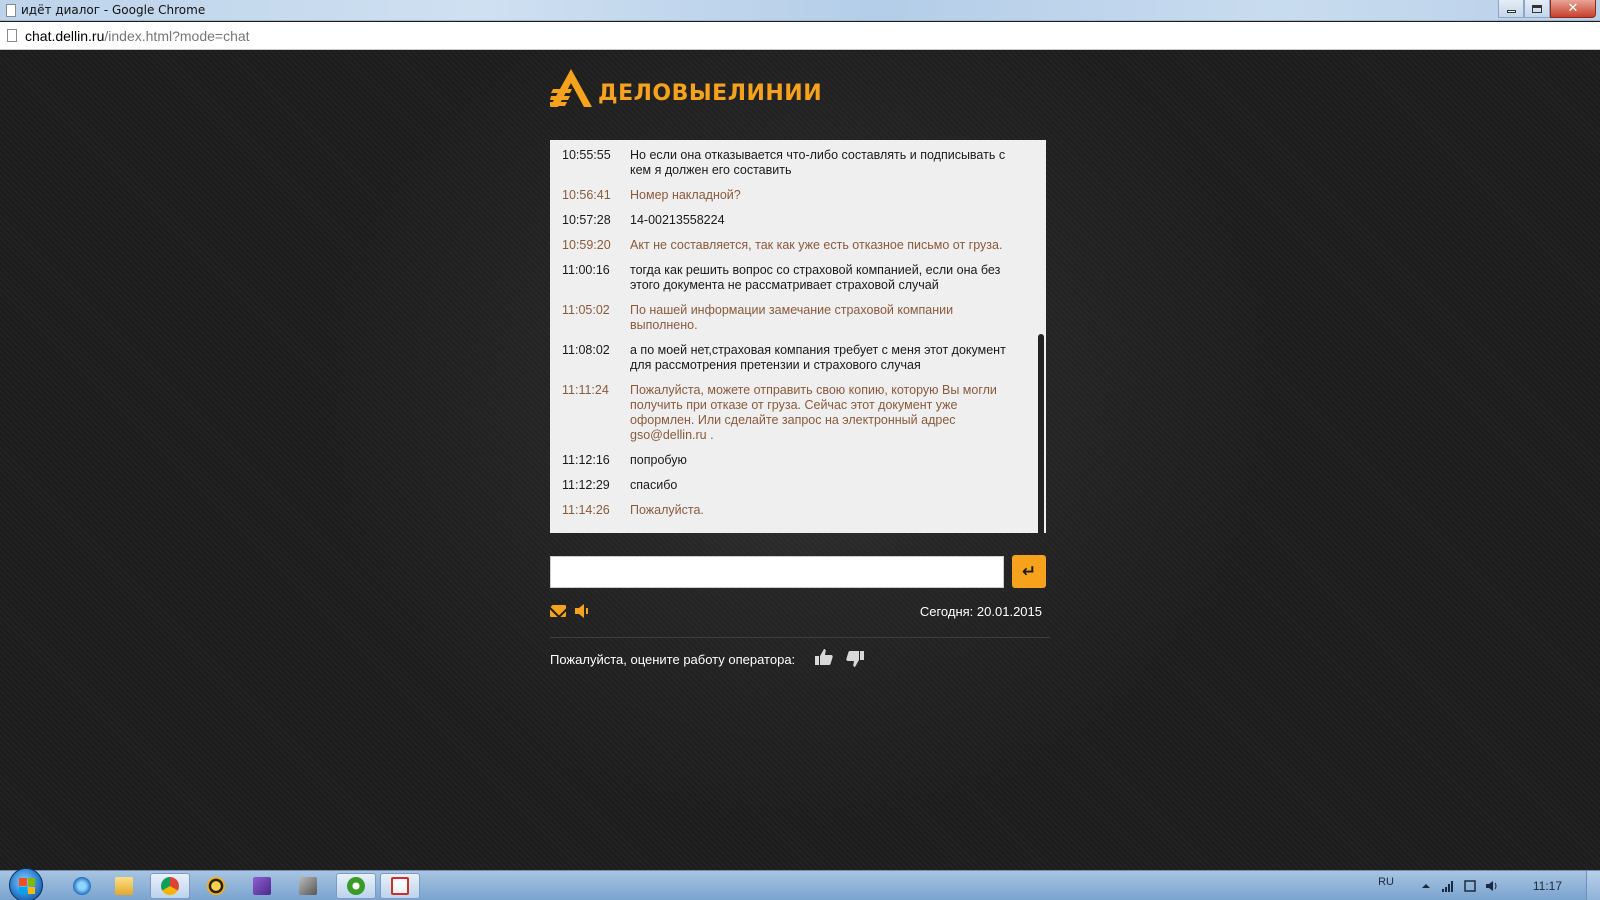  What do you see at coordinates (586, 460) in the screenshot?
I see `message-time: 11:12:16` at bounding box center [586, 460].